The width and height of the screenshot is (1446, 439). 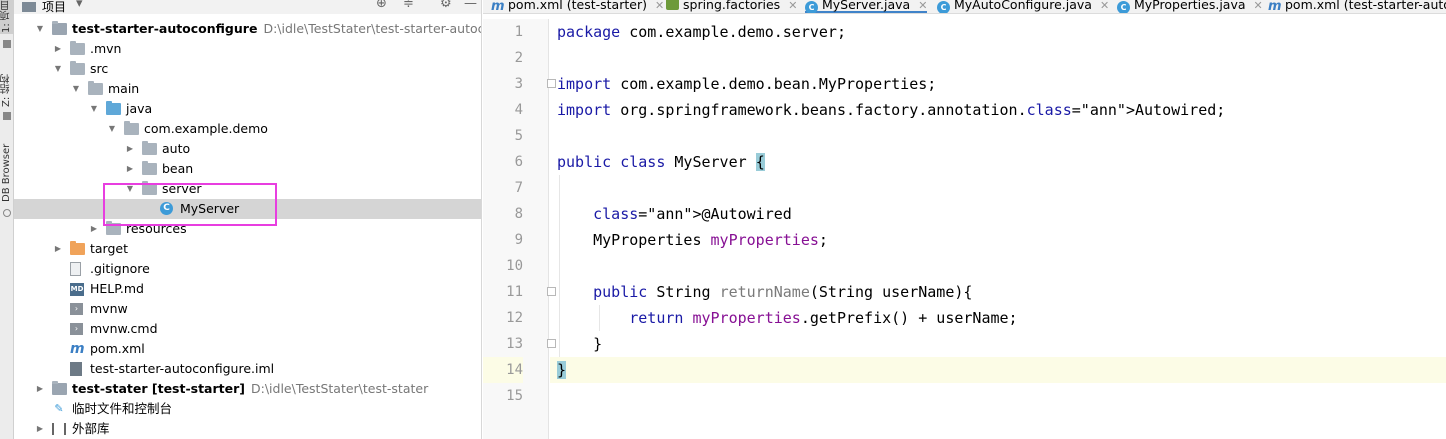 I want to click on tree-item: ✎ 临时文件和控制台, so click(x=247, y=409).